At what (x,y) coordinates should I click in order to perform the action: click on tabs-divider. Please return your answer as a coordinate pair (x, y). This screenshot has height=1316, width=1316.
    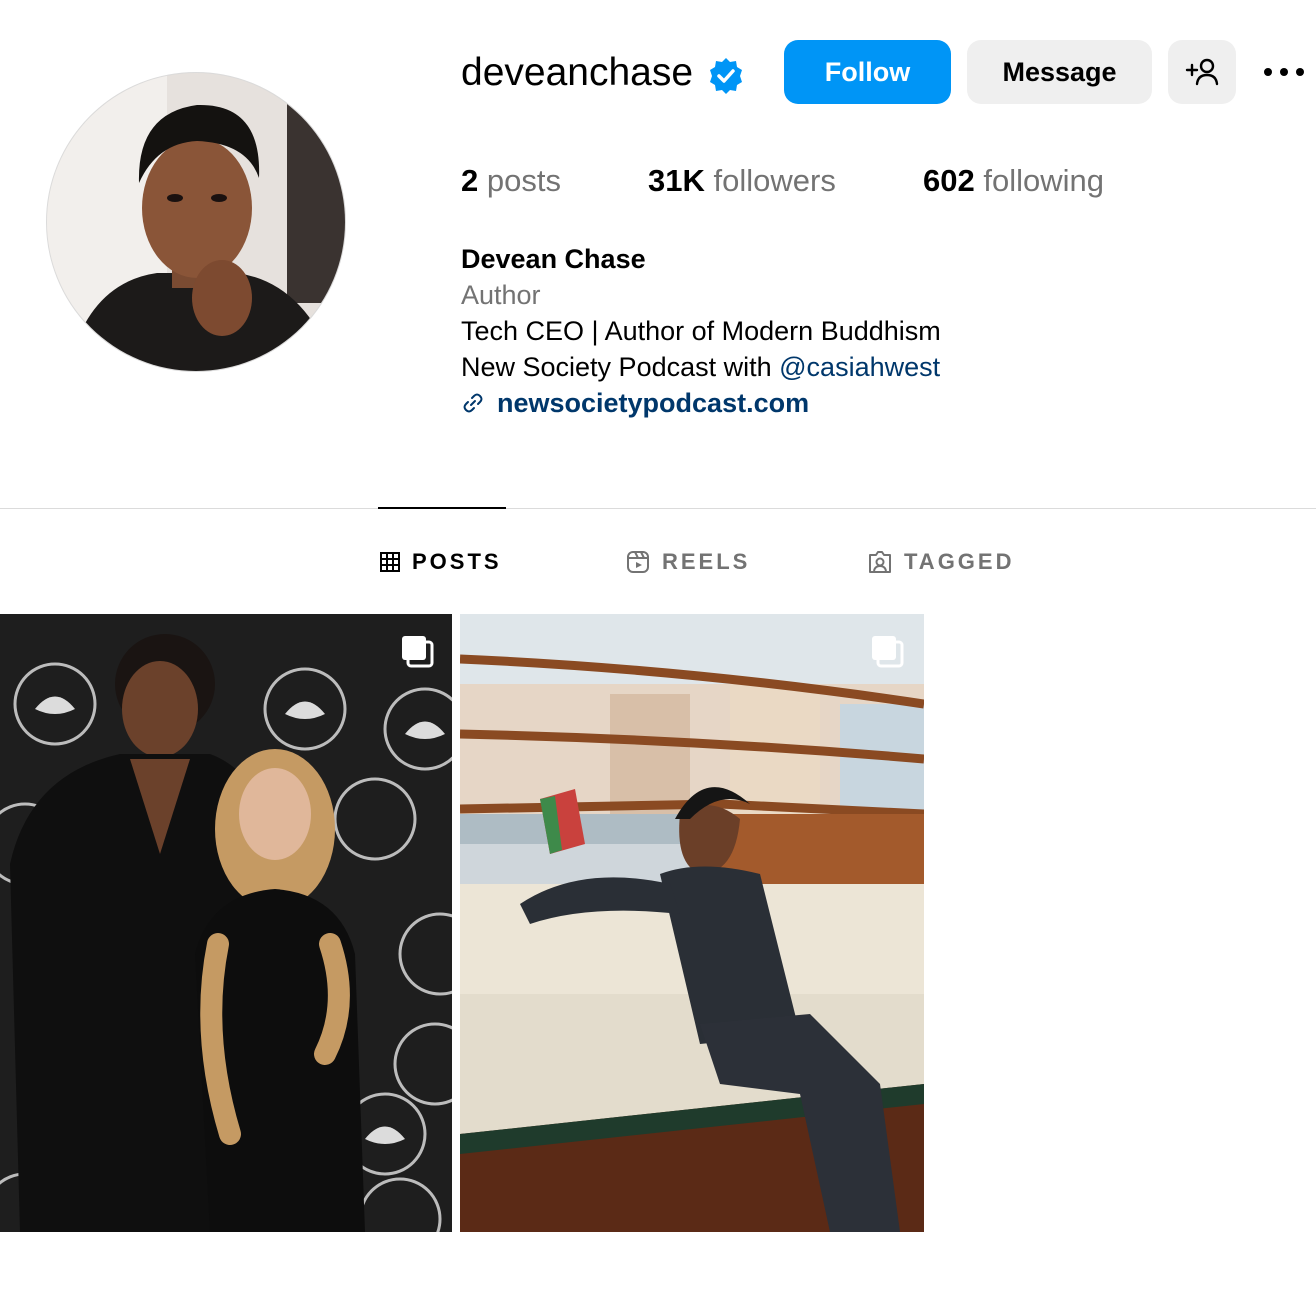
    Looking at the image, I should click on (658, 508).